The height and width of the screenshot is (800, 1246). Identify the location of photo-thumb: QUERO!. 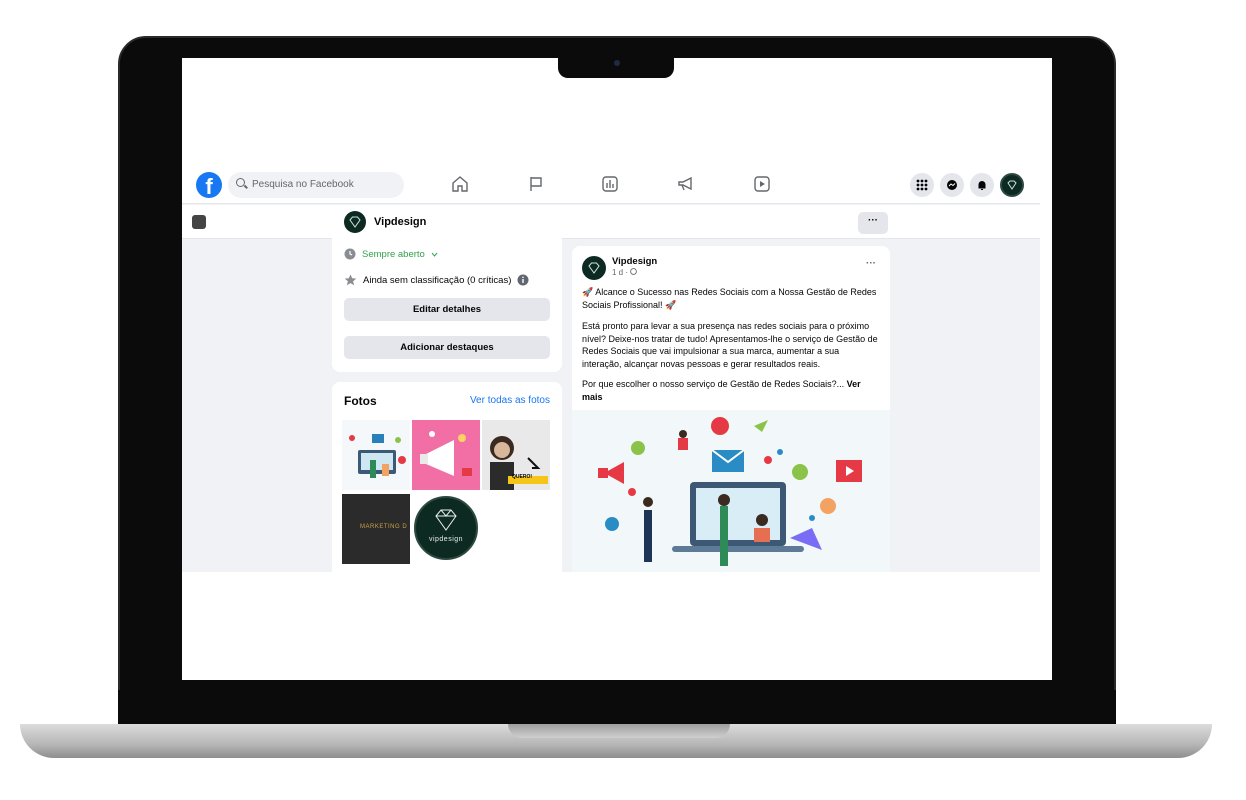
(516, 455).